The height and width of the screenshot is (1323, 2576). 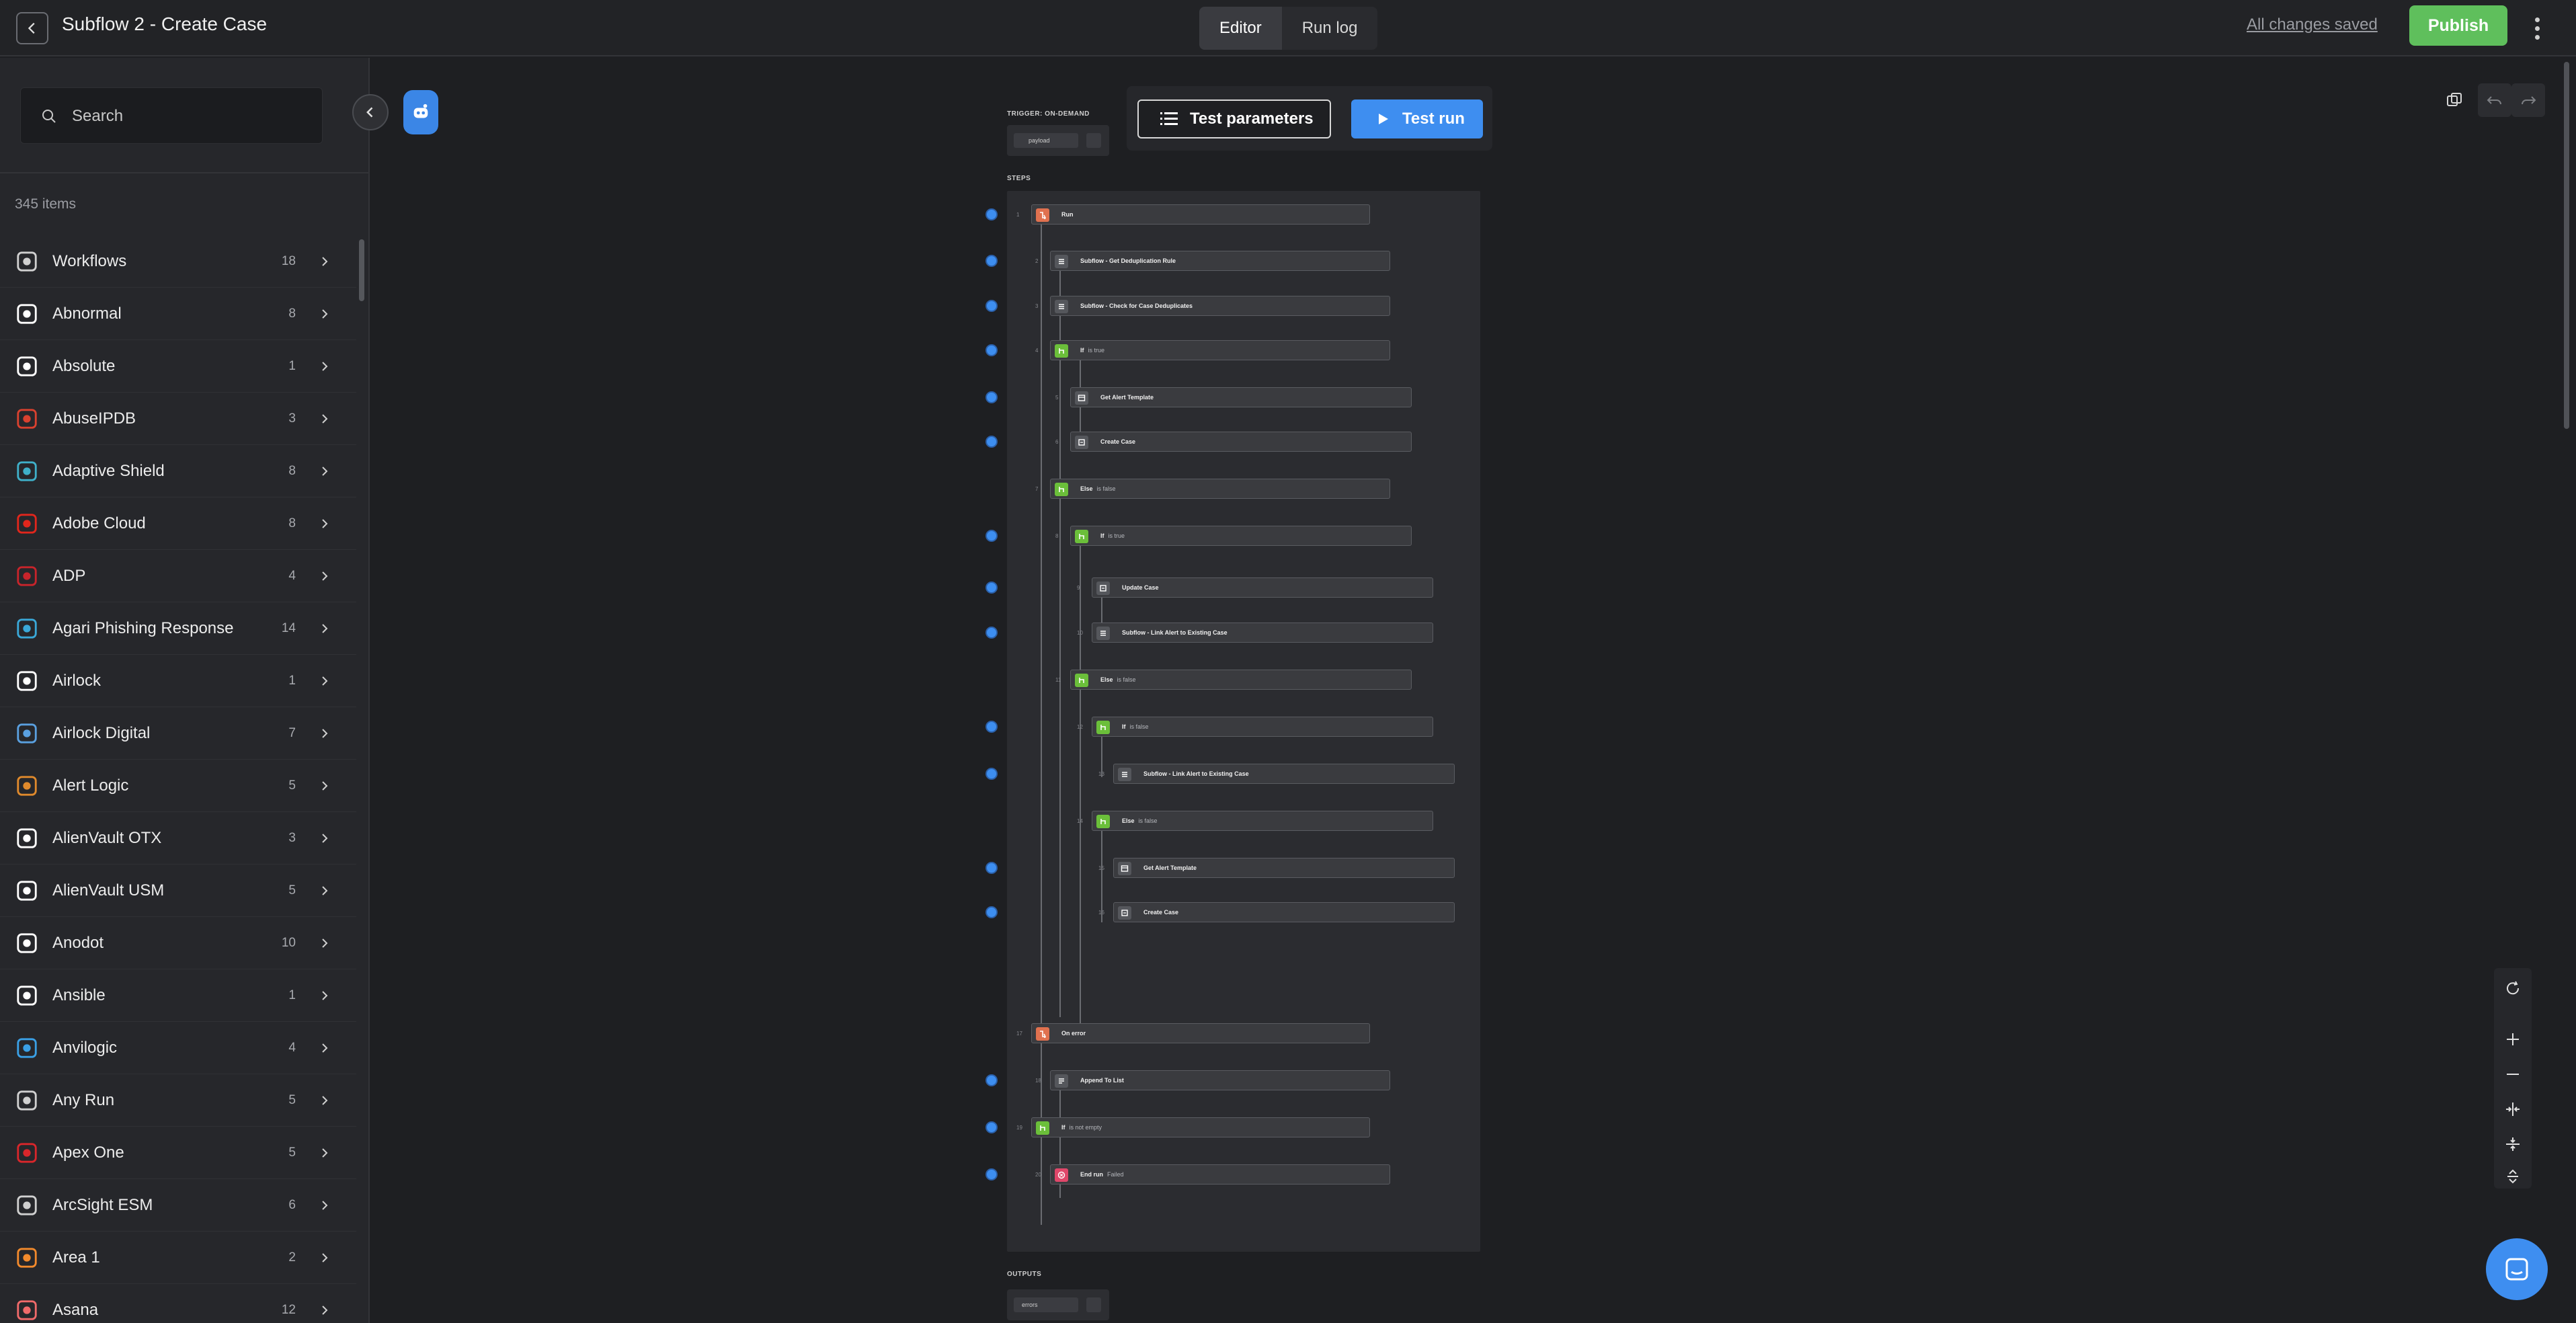 I want to click on integration-item: Apex One 5, so click(x=178, y=1153).